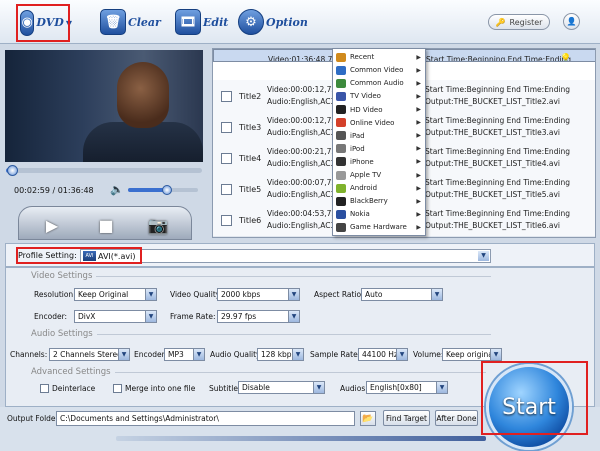 Image resolution: width=600 pixels, height=451 pixels. Describe the element at coordinates (258, 316) in the screenshot. I see `frame-rate-select: 29.97 fps ▼` at that location.